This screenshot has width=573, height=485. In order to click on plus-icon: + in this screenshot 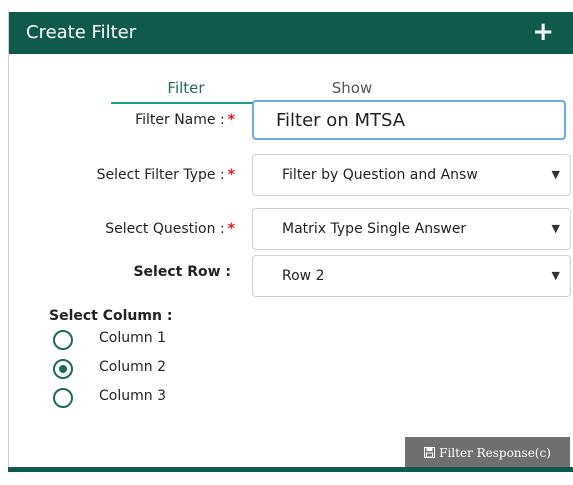, I will do `click(543, 32)`.